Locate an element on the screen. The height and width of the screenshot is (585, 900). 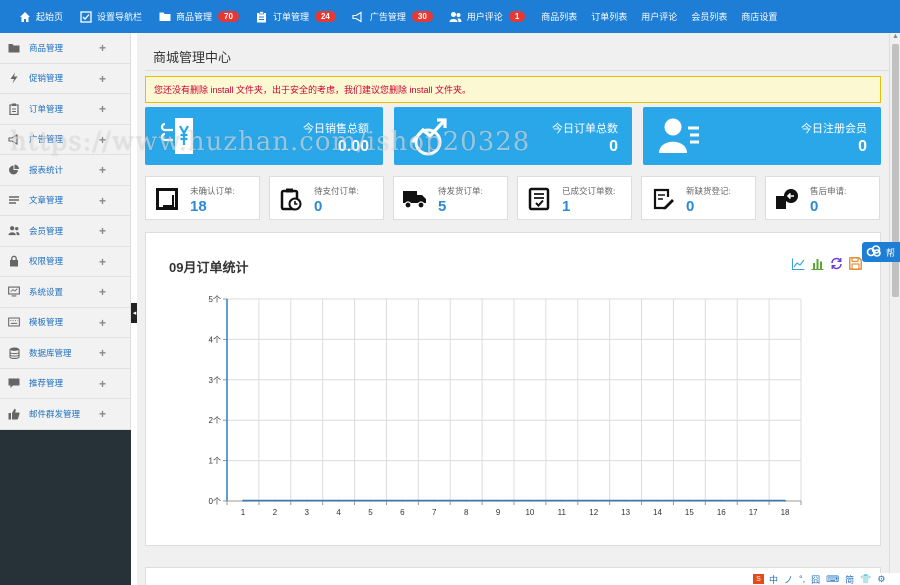
scroll-up-icon: ▲ is located at coordinates (895, 38).